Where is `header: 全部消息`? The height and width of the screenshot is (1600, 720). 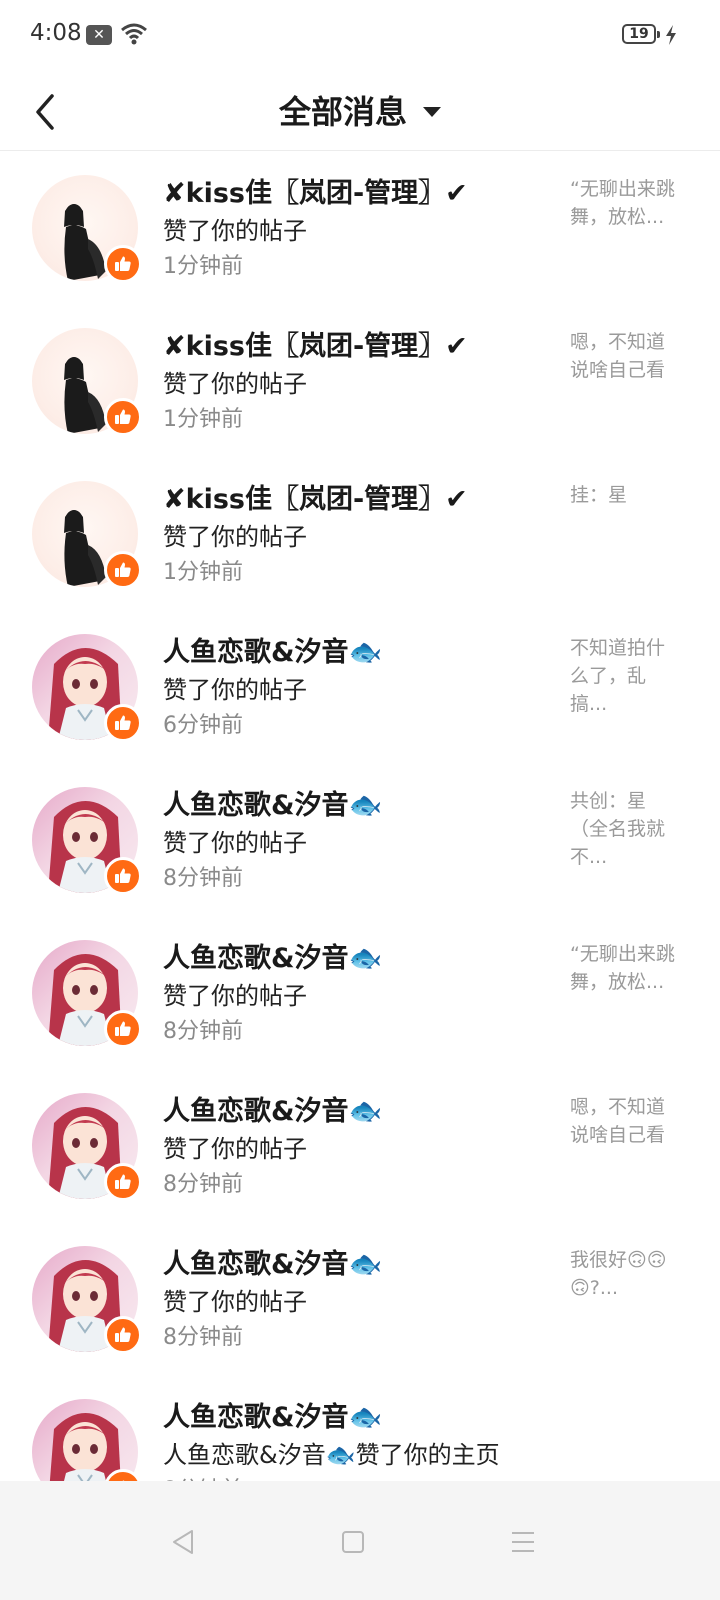 header: 全部消息 is located at coordinates (360, 110).